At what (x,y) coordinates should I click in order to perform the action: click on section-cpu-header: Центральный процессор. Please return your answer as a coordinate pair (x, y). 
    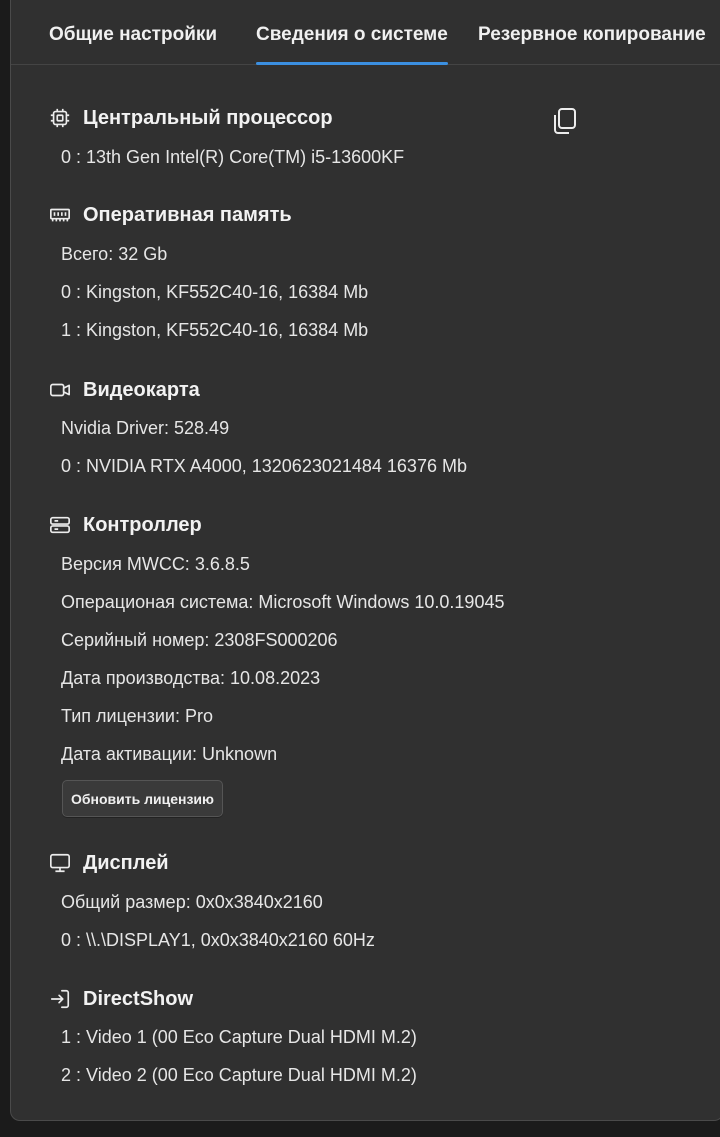
    Looking at the image, I should click on (190, 118).